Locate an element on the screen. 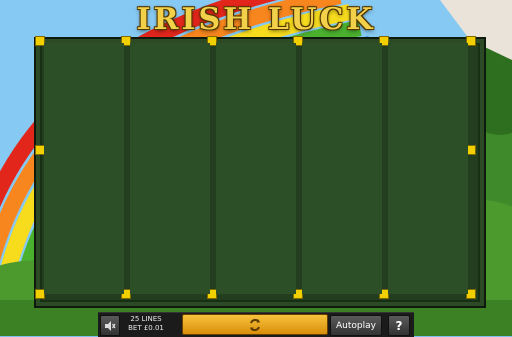 This screenshot has height=337, width=512. game-title: IRISH LUCK is located at coordinates (256, 19).